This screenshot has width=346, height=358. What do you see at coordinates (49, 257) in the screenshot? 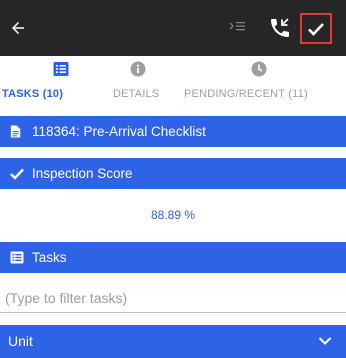
I see `tasks-section-label: Tasks` at bounding box center [49, 257].